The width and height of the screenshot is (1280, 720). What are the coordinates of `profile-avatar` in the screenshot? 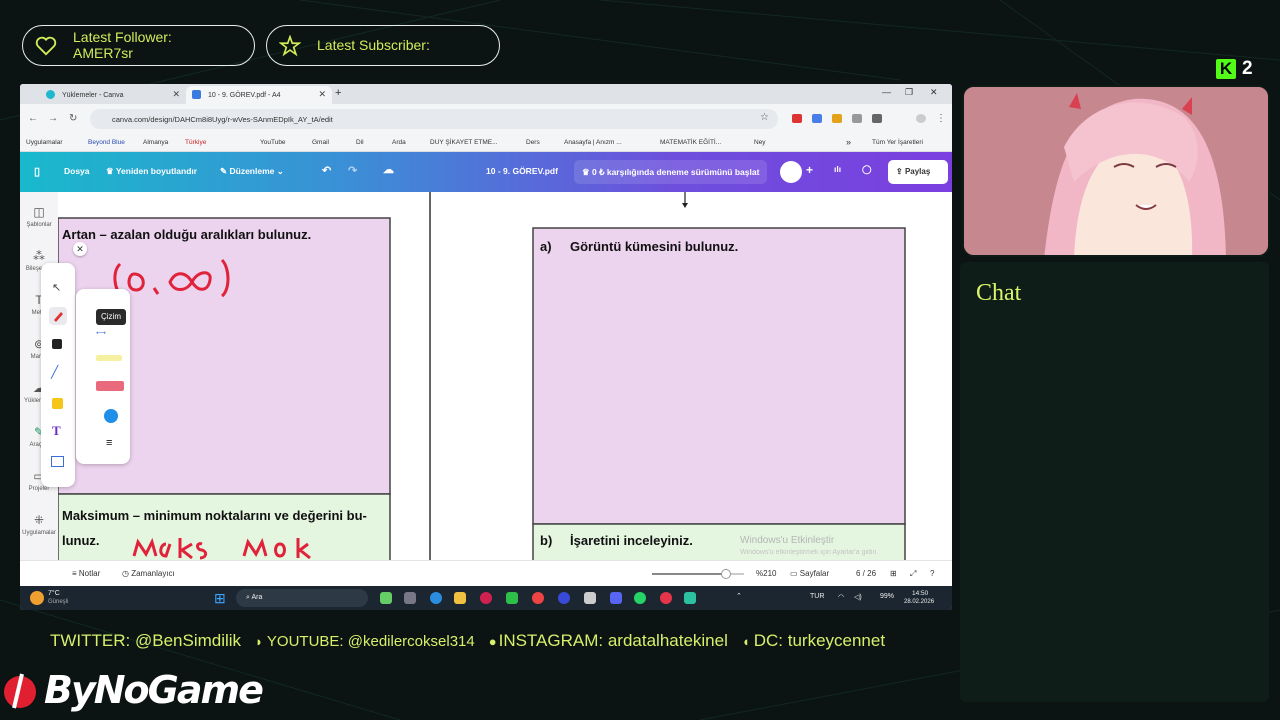 It's located at (921, 118).